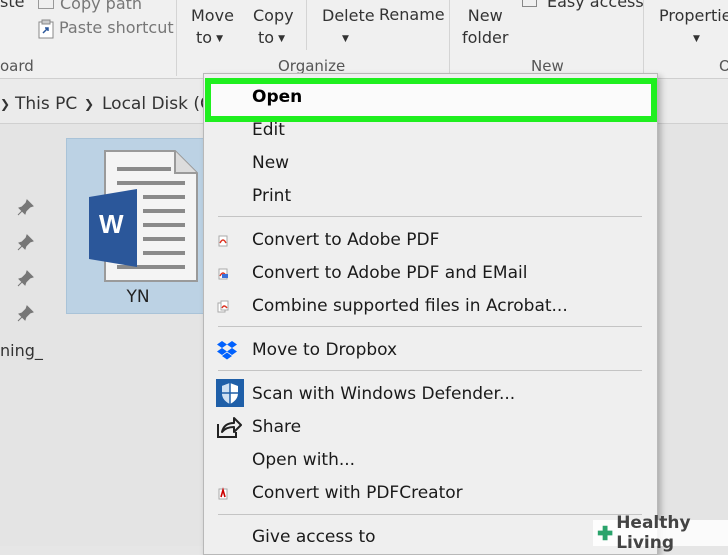  Describe the element at coordinates (345, 240) in the screenshot. I see `menu-item-convert-pdf: Convert to Adobe PDF` at that location.